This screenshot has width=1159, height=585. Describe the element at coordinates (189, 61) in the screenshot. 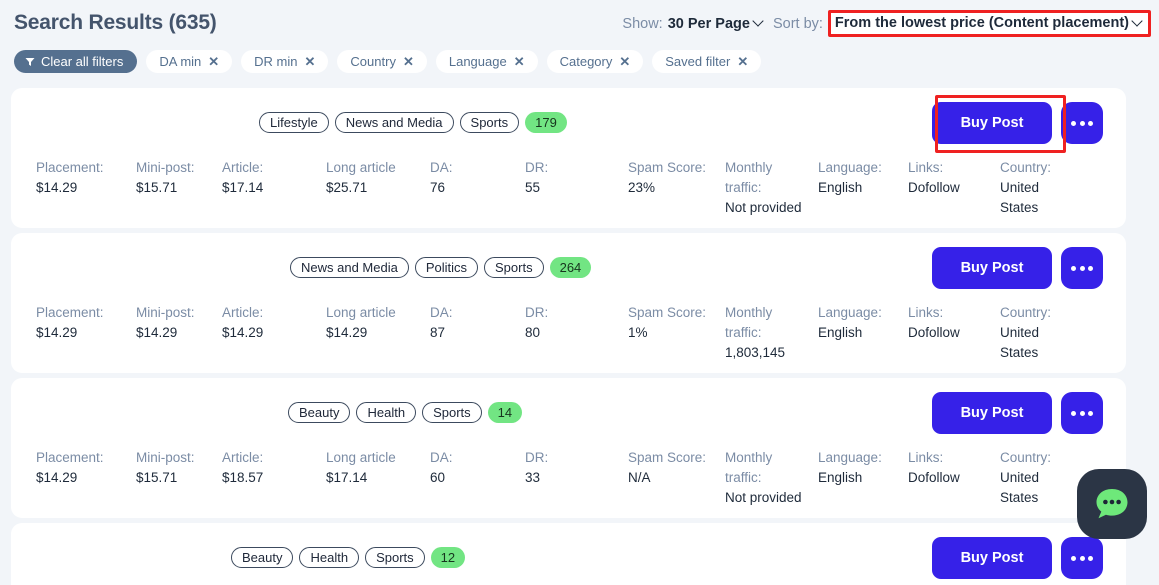

I see `filter-chip-da-min: DA min ✕` at that location.